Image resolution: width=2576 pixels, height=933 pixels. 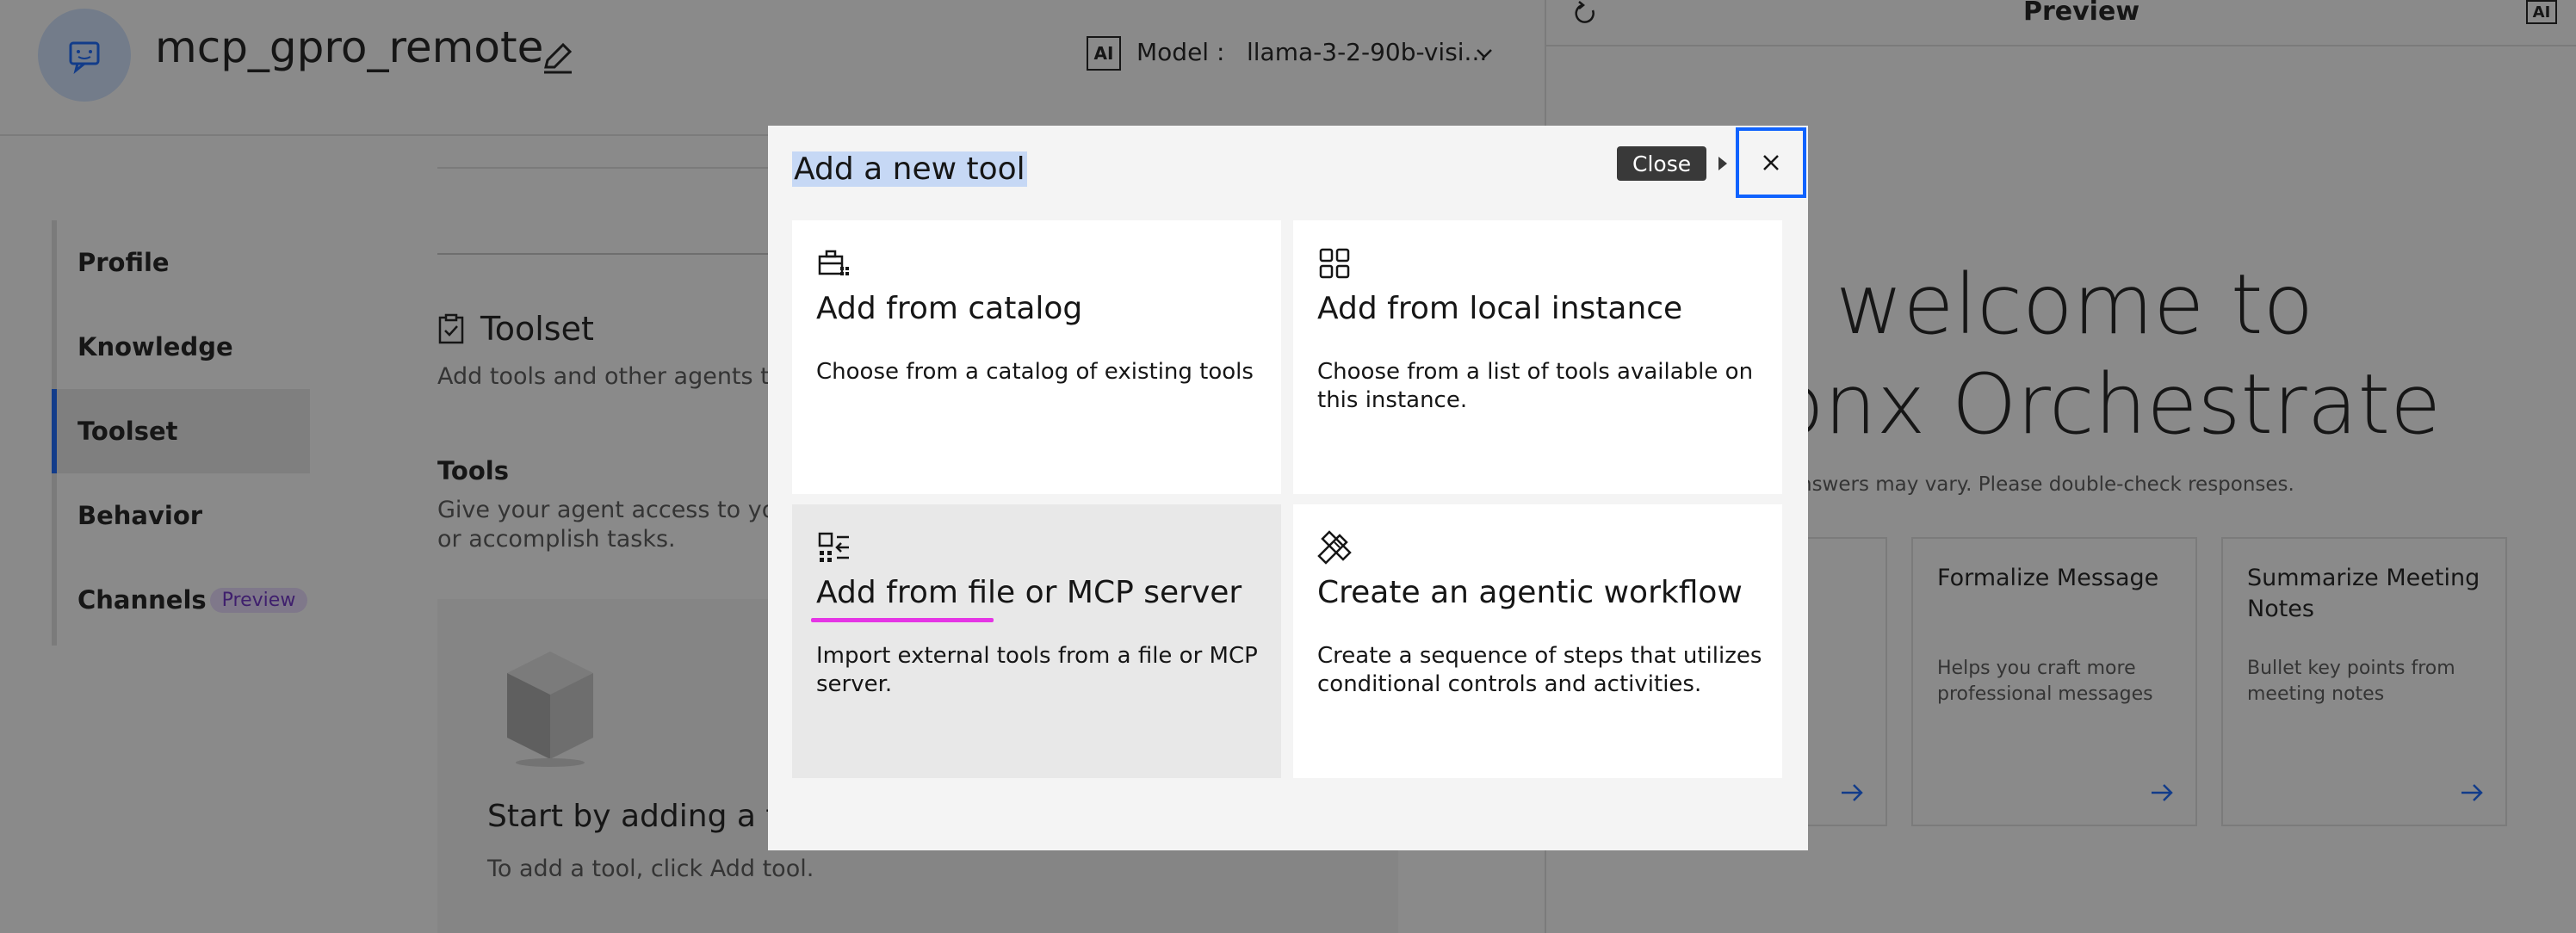 I want to click on tile-title: Add from local instance, so click(x=1500, y=309).